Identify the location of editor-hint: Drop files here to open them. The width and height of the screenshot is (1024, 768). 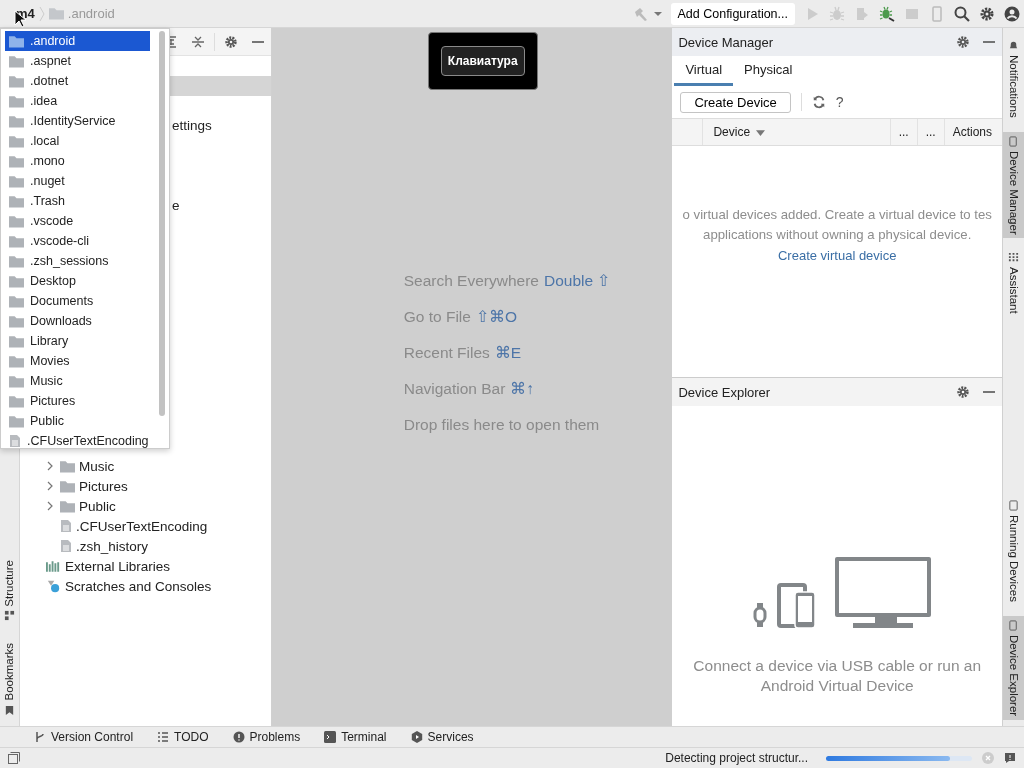
(502, 425).